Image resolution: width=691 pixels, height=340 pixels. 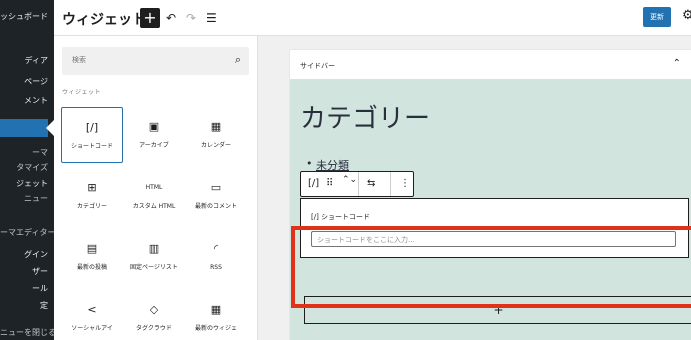 I want to click on sidebar-item-menus: ニュー, so click(x=27, y=199).